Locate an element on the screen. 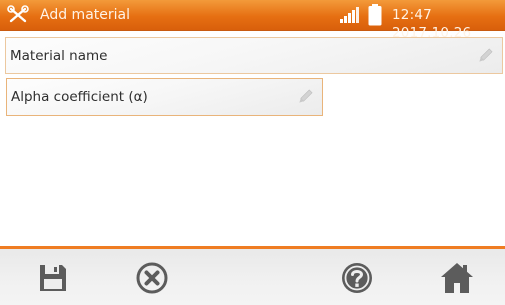  home-button is located at coordinates (457, 278).